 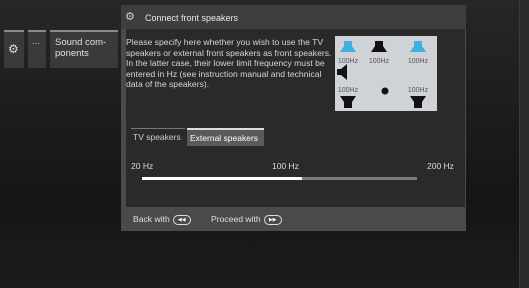 I want to click on center-hz-label: 100Hz, so click(x=379, y=61).